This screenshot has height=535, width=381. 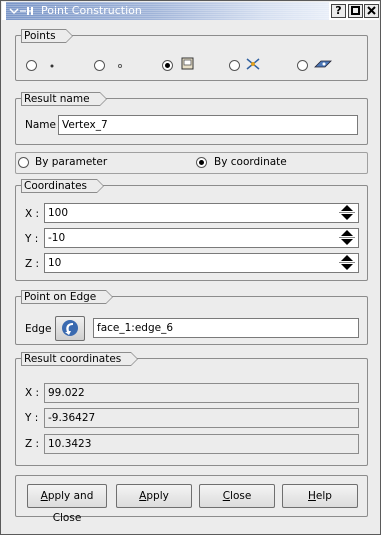 What do you see at coordinates (187, 63) in the screenshot?
I see `point-on-face-icon` at bounding box center [187, 63].